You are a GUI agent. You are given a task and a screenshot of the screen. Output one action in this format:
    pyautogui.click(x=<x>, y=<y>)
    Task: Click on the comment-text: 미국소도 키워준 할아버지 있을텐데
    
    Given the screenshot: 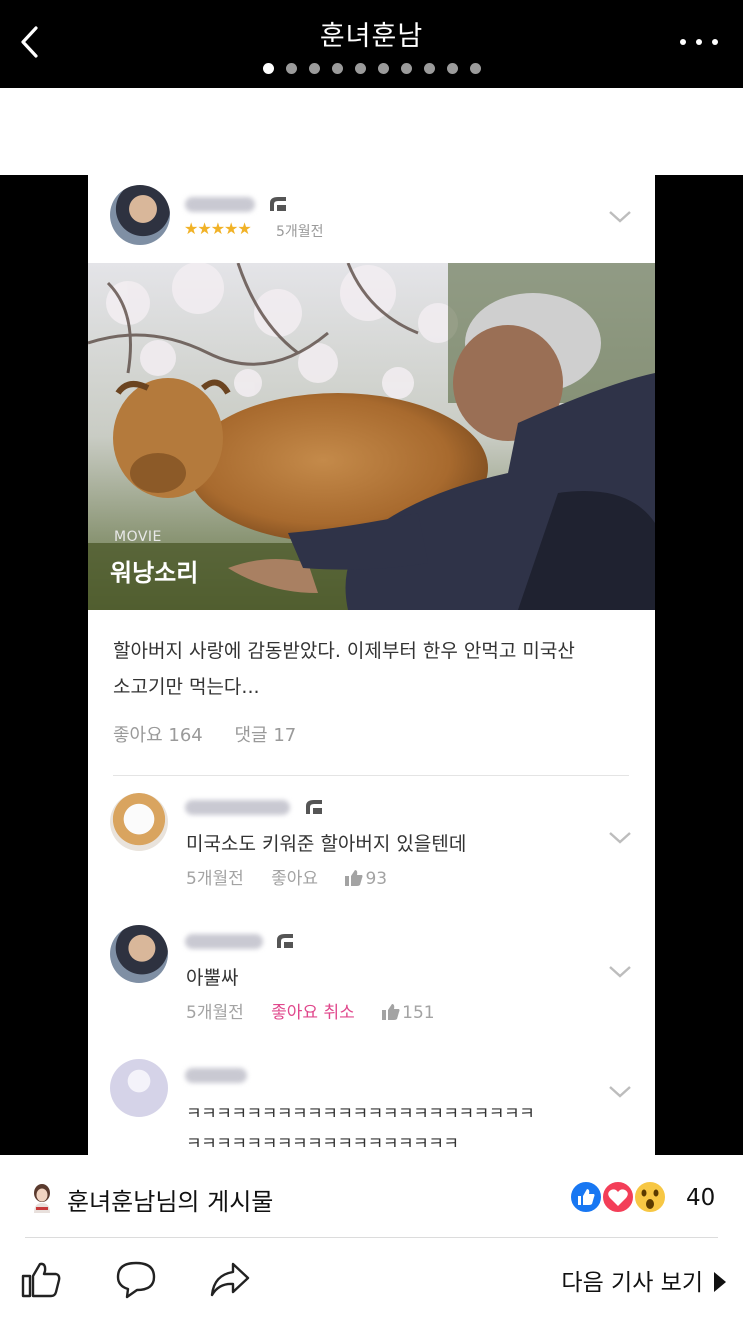 What is the action you would take?
    pyautogui.click(x=326, y=844)
    